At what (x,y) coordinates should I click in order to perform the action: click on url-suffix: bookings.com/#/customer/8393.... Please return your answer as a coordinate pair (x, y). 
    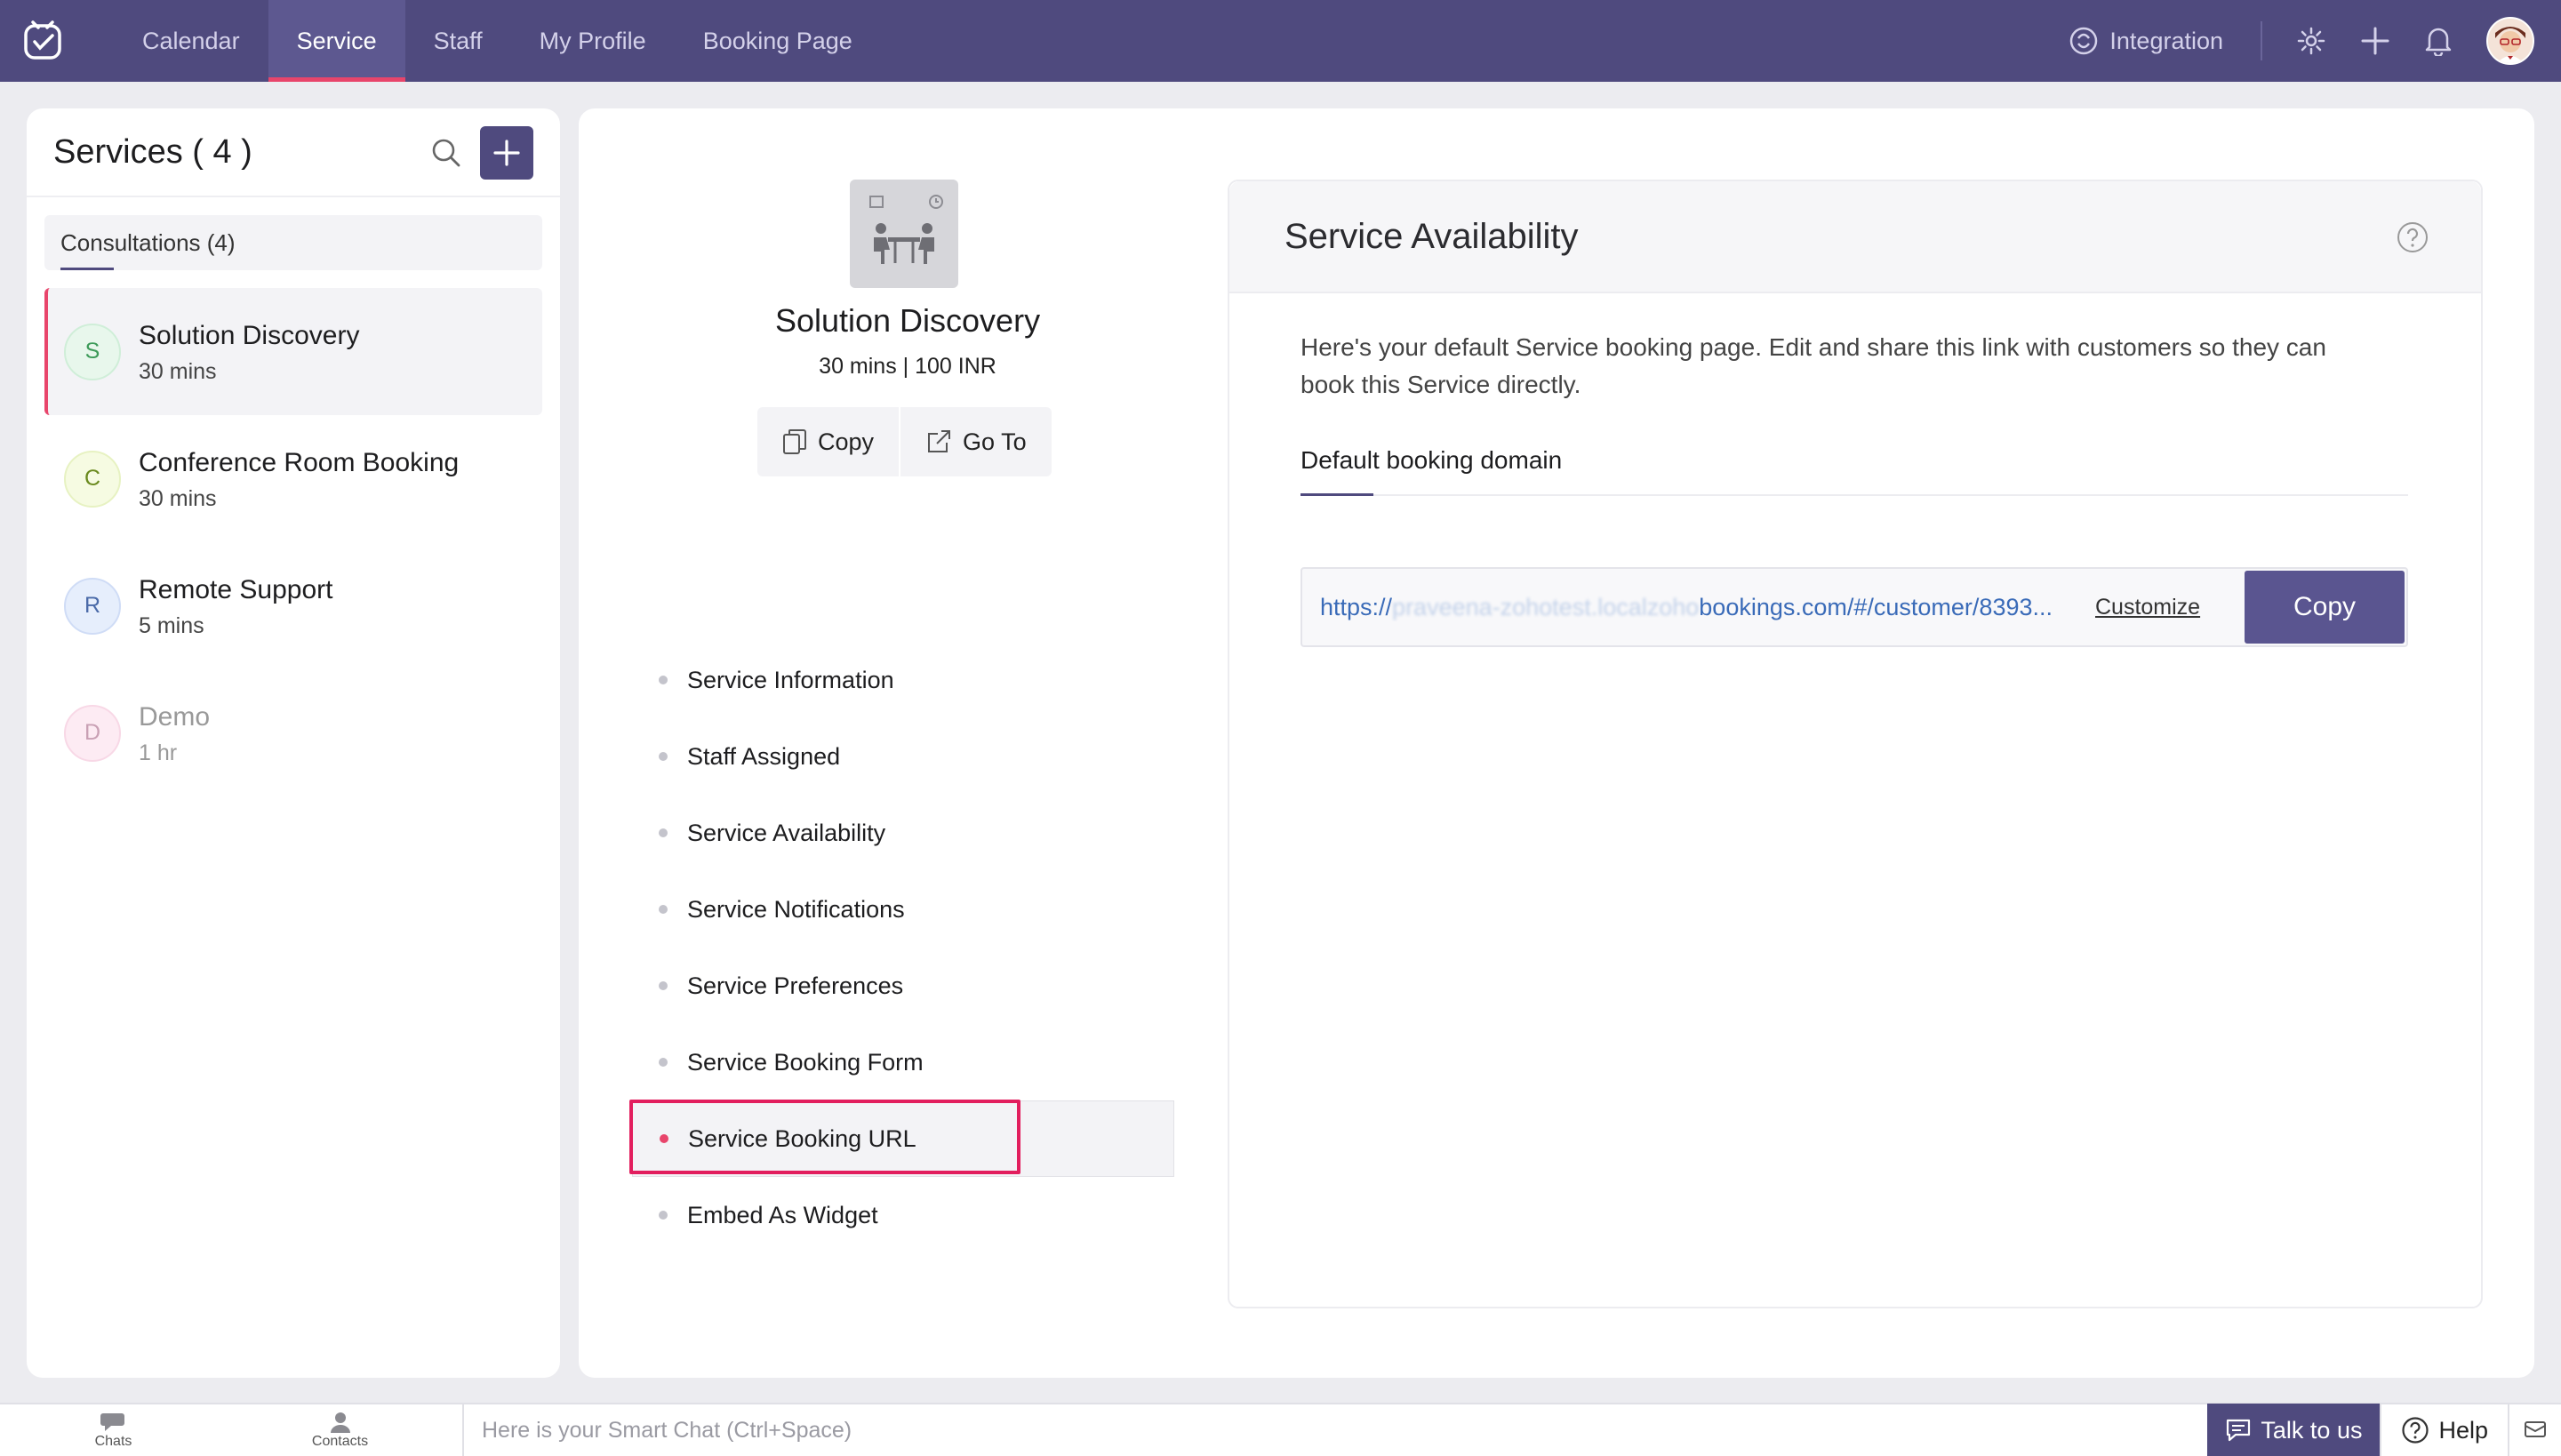
    Looking at the image, I should click on (1876, 606).